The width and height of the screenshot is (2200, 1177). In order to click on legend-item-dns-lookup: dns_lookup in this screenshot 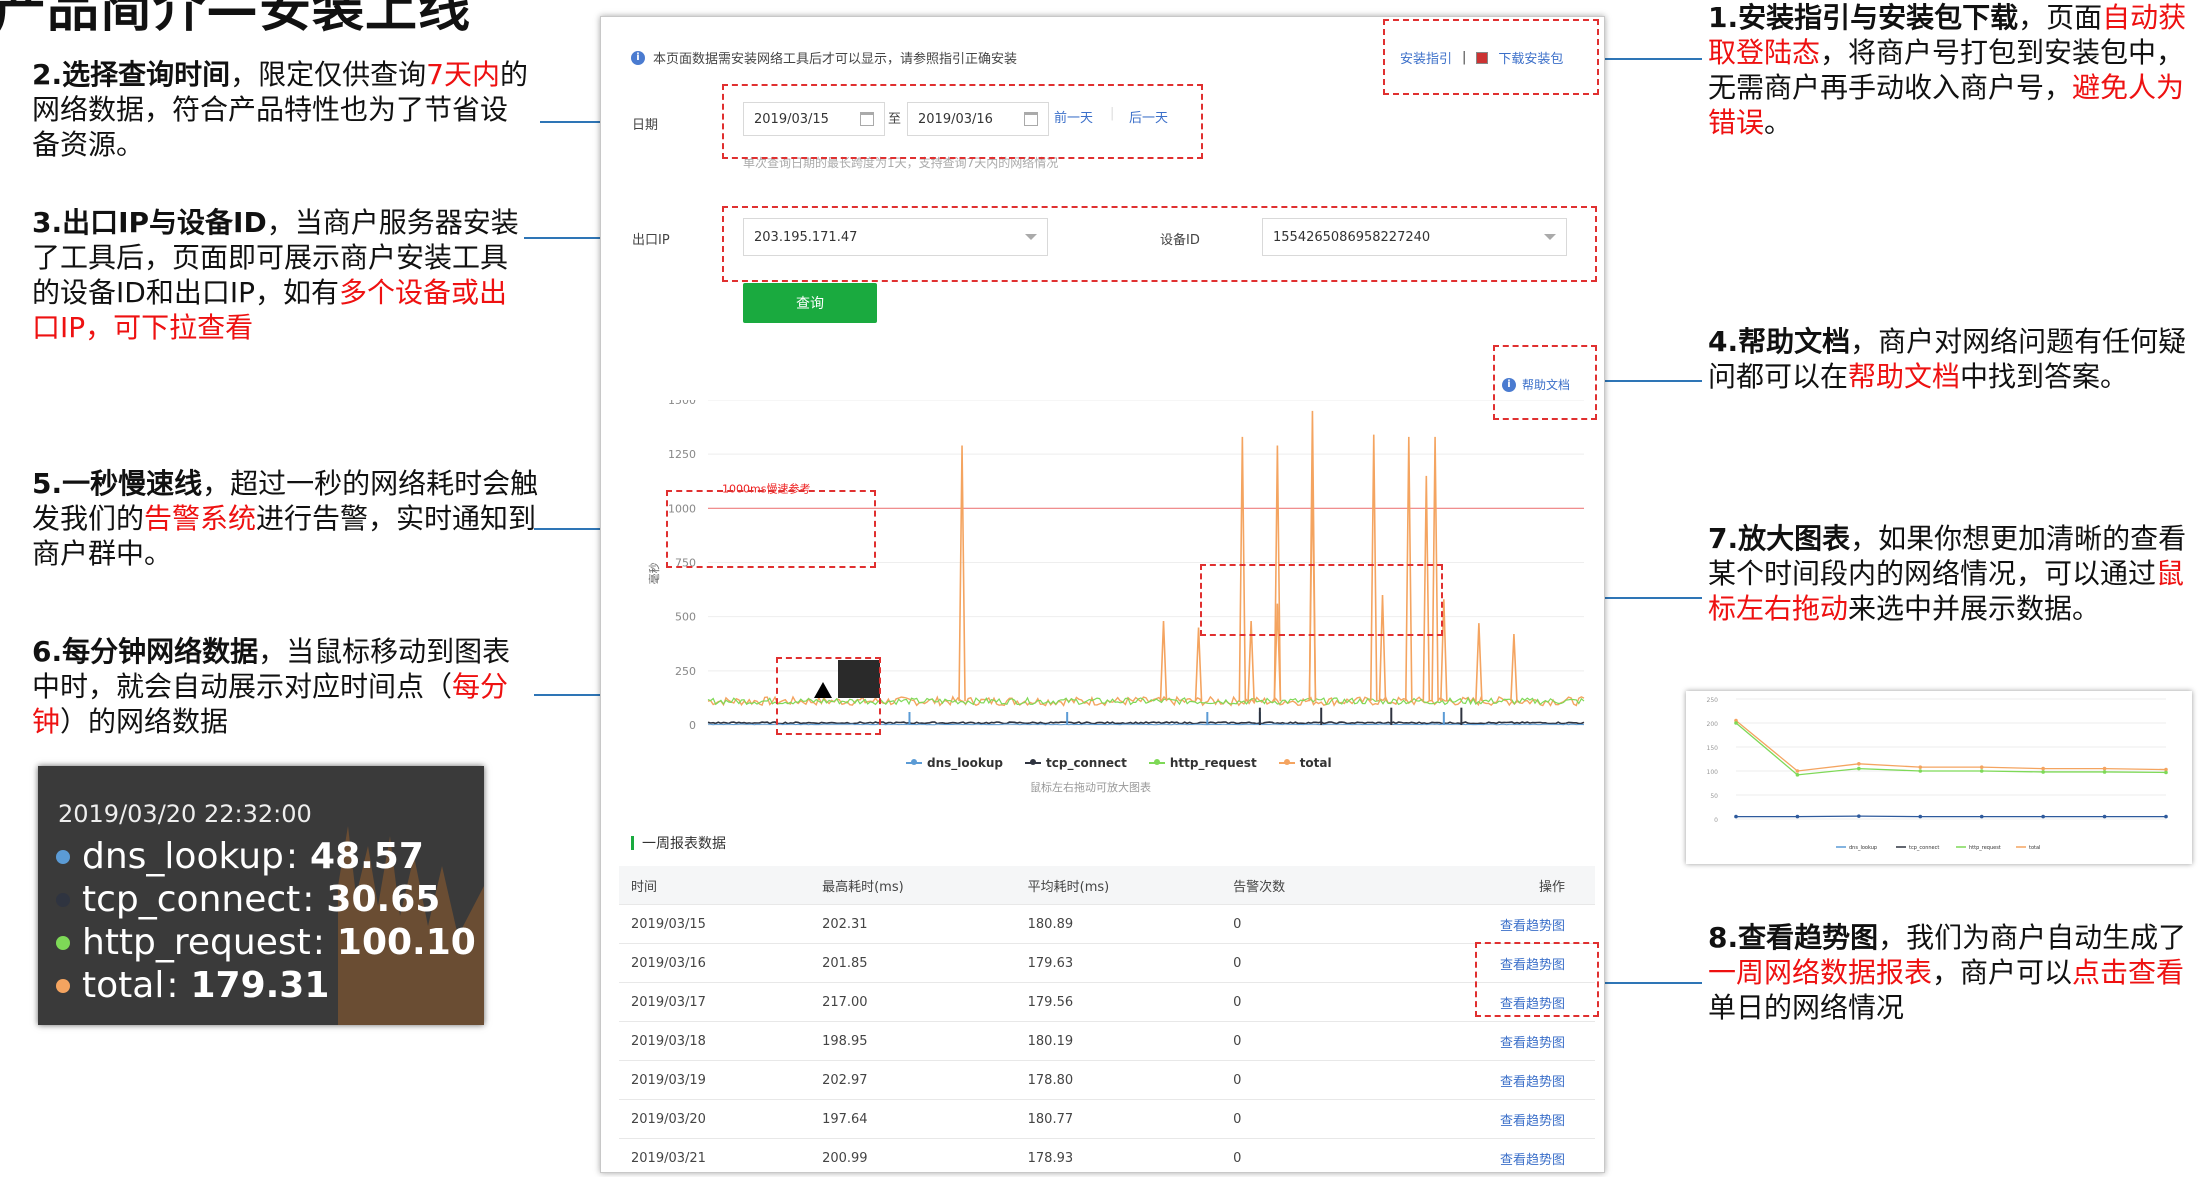, I will do `click(954, 763)`.